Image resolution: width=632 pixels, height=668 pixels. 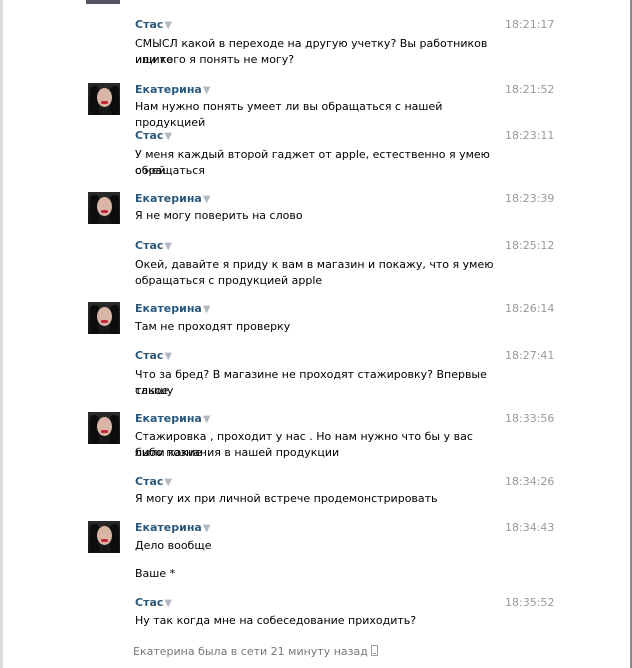 What do you see at coordinates (374, 650) in the screenshot?
I see `phone-icon` at bounding box center [374, 650].